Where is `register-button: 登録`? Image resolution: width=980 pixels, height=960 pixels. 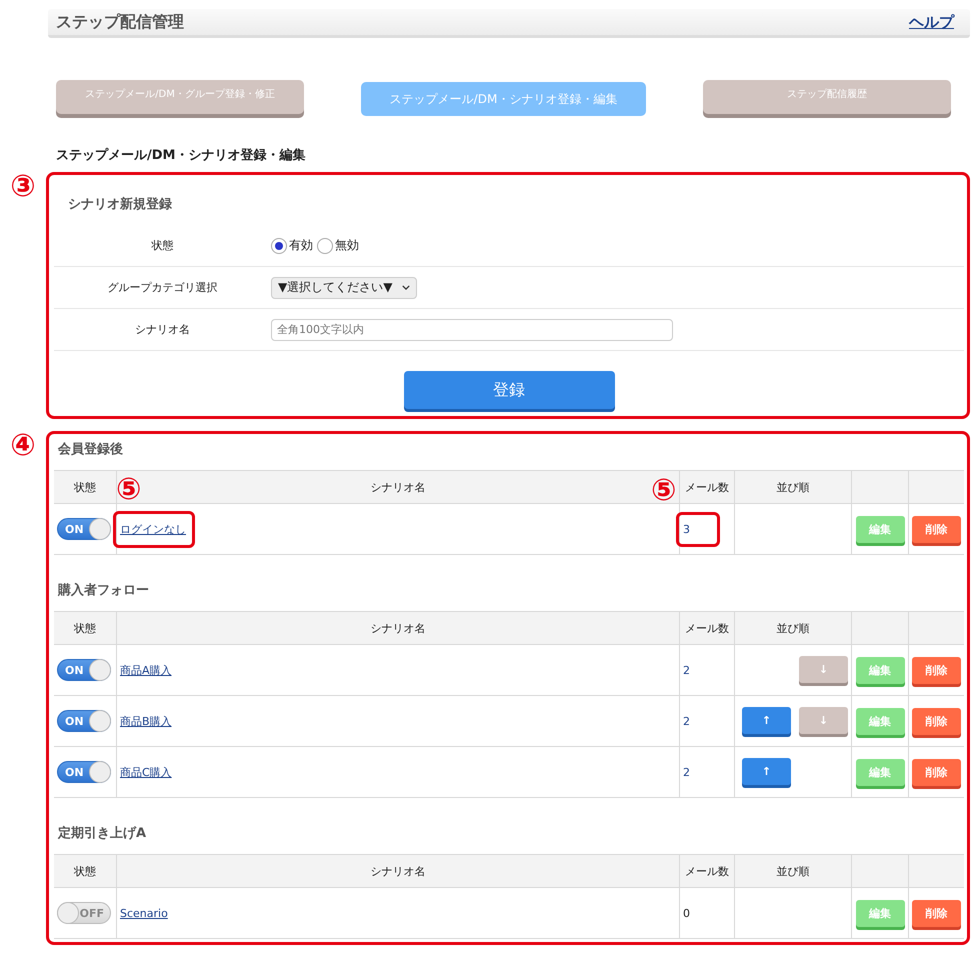 register-button: 登録 is located at coordinates (509, 390).